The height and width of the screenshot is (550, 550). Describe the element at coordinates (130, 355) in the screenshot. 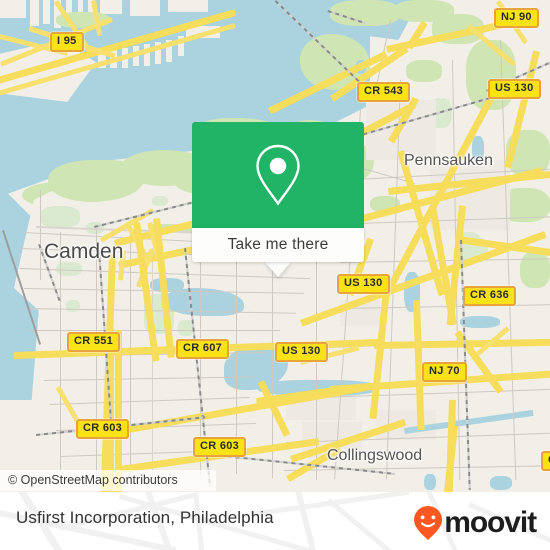

I see `map-road-minor` at that location.